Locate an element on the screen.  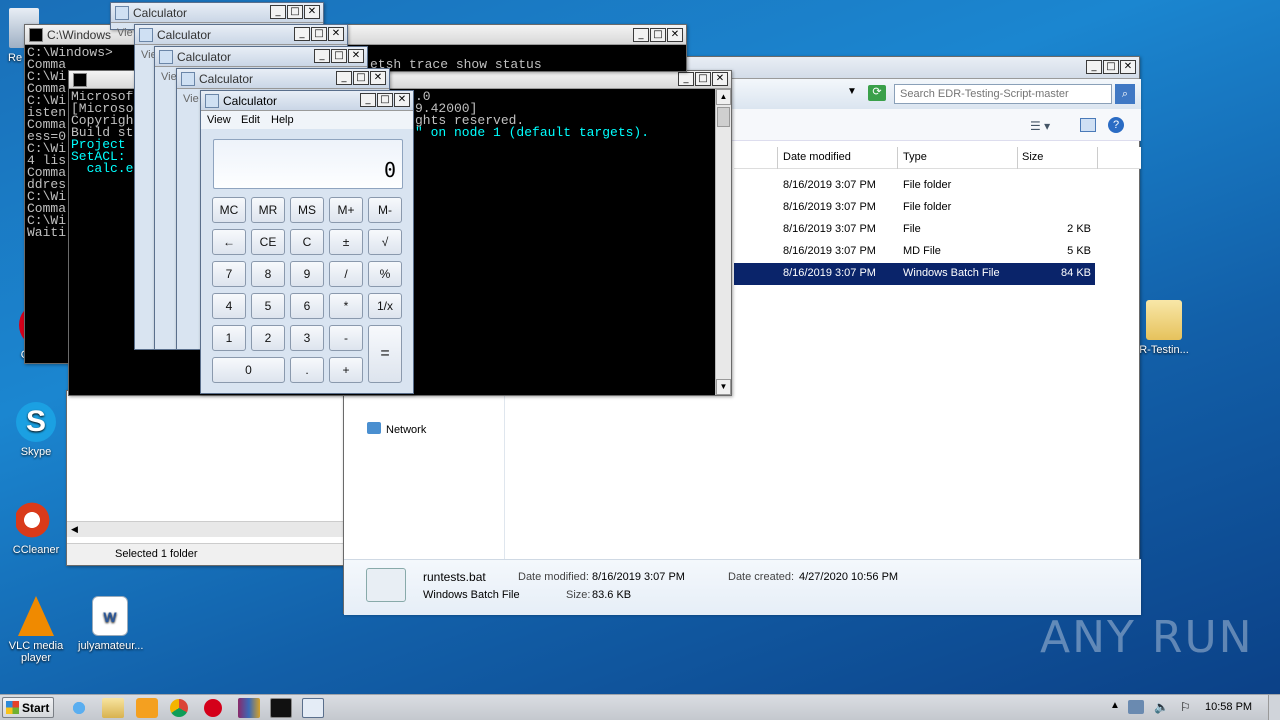
calculator-title: Calculator is located at coordinates (184, 35).